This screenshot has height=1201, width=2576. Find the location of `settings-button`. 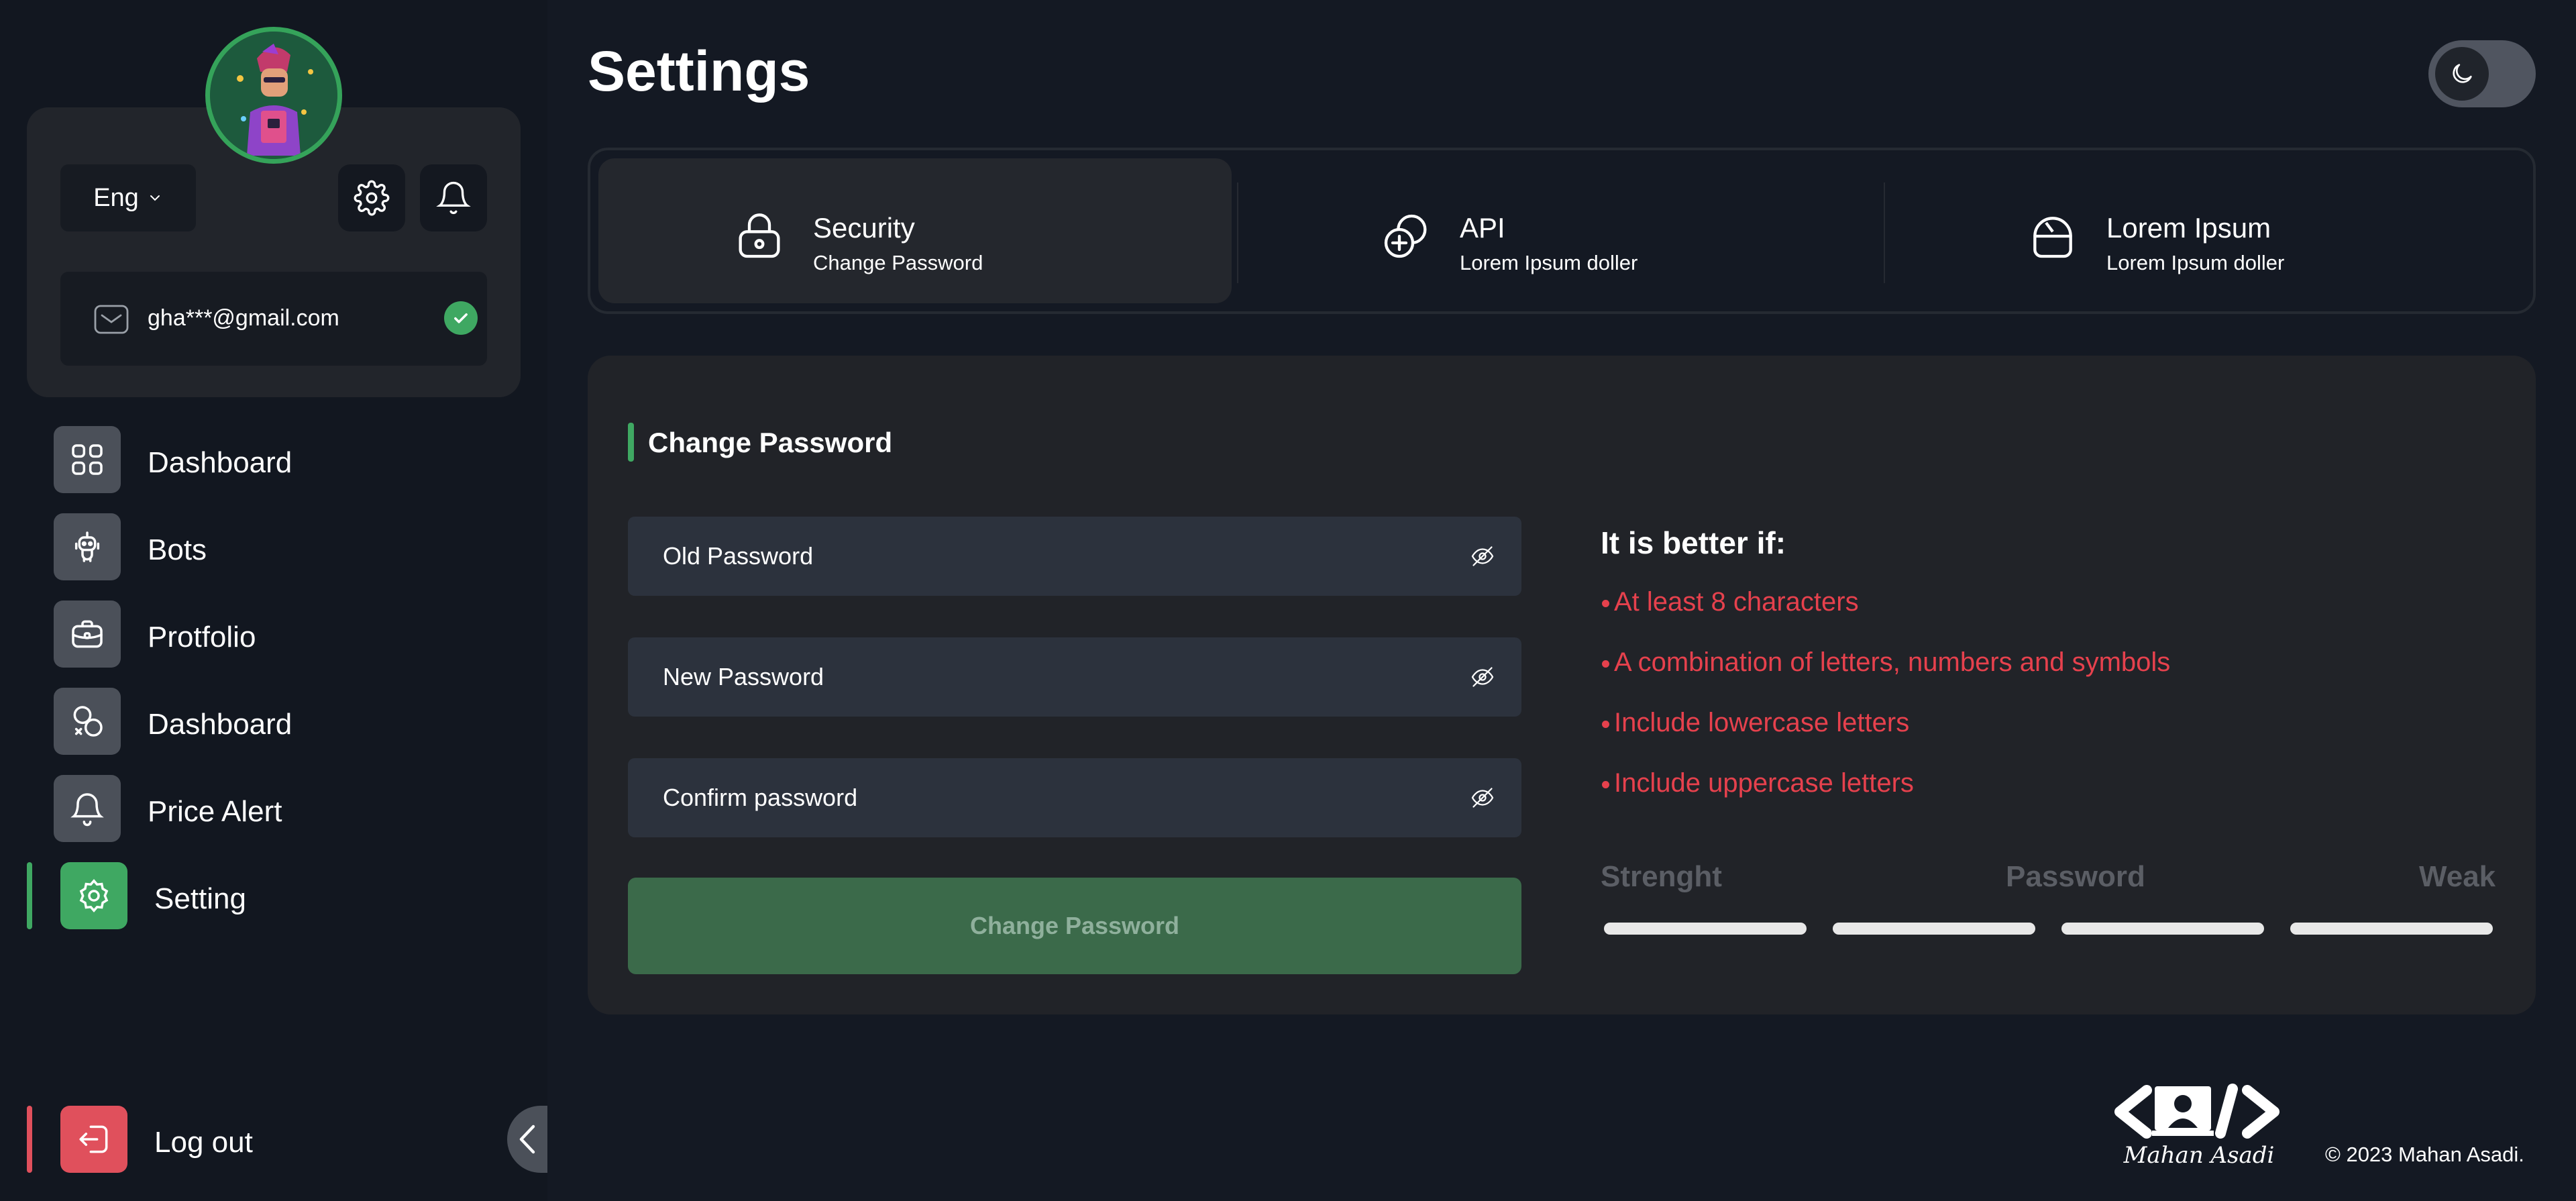

settings-button is located at coordinates (371, 197).